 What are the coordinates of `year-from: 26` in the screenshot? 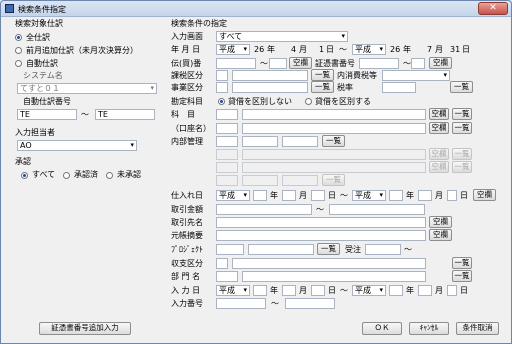 It's located at (259, 50).